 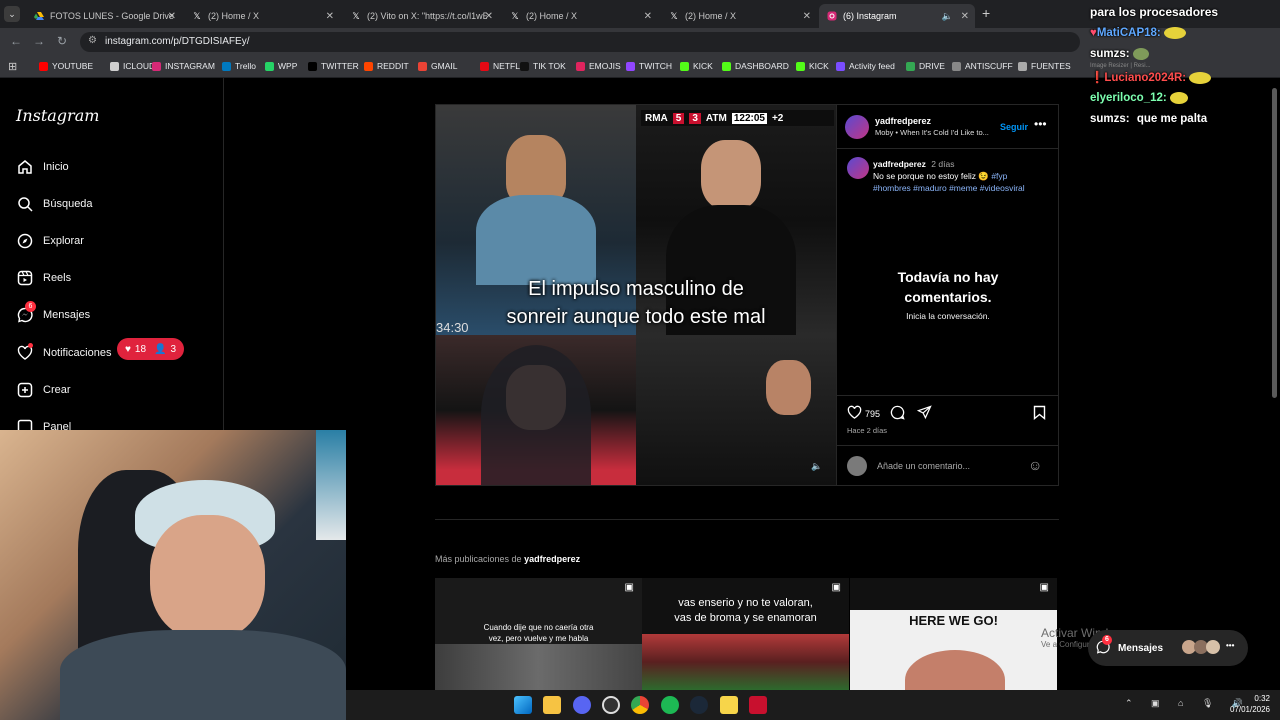 I want to click on instagram-logo: Instagram, so click(x=57, y=115).